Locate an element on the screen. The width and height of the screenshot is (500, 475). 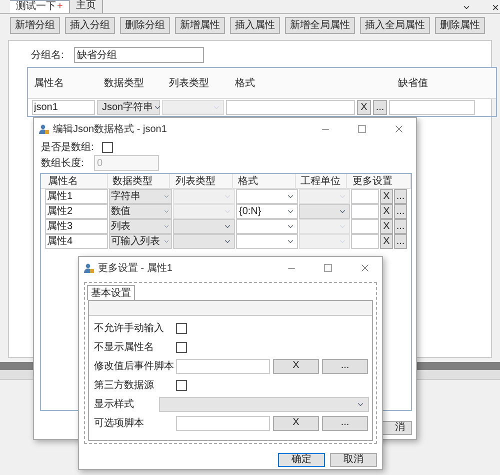
name-field: 属性3 is located at coordinates (76, 226).